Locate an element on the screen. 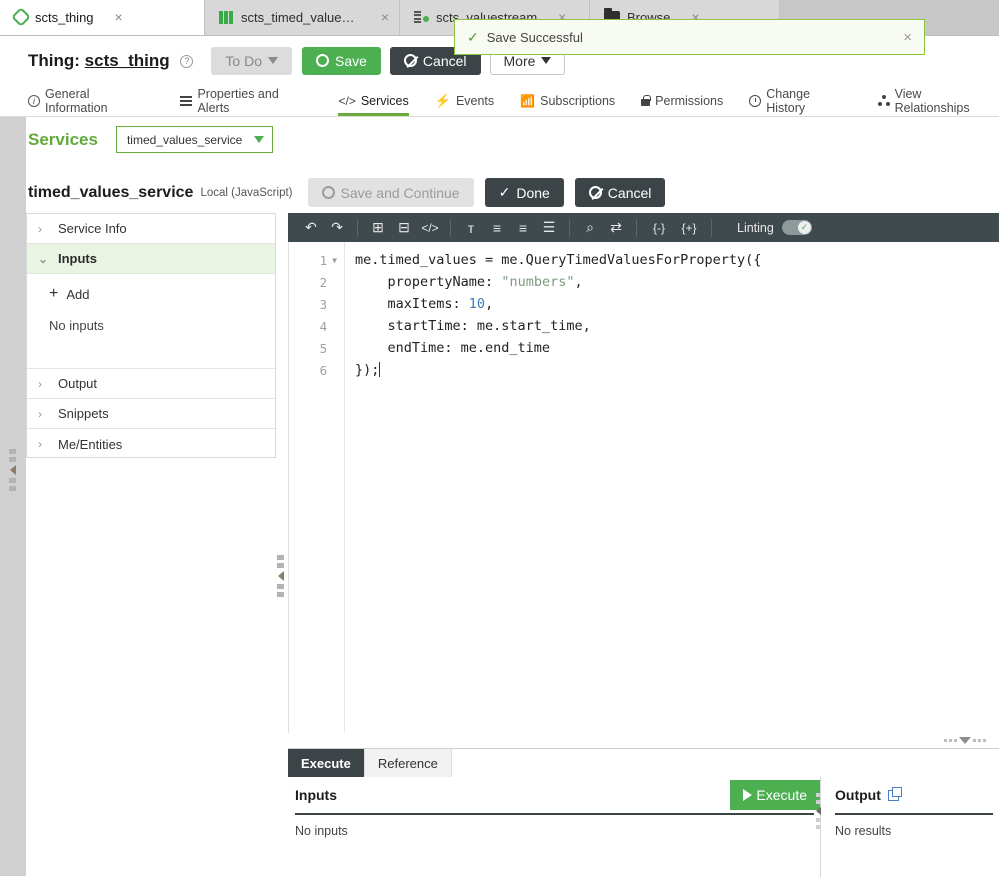  inputs-section-body: + Add No inputs is located at coordinates (151, 321).